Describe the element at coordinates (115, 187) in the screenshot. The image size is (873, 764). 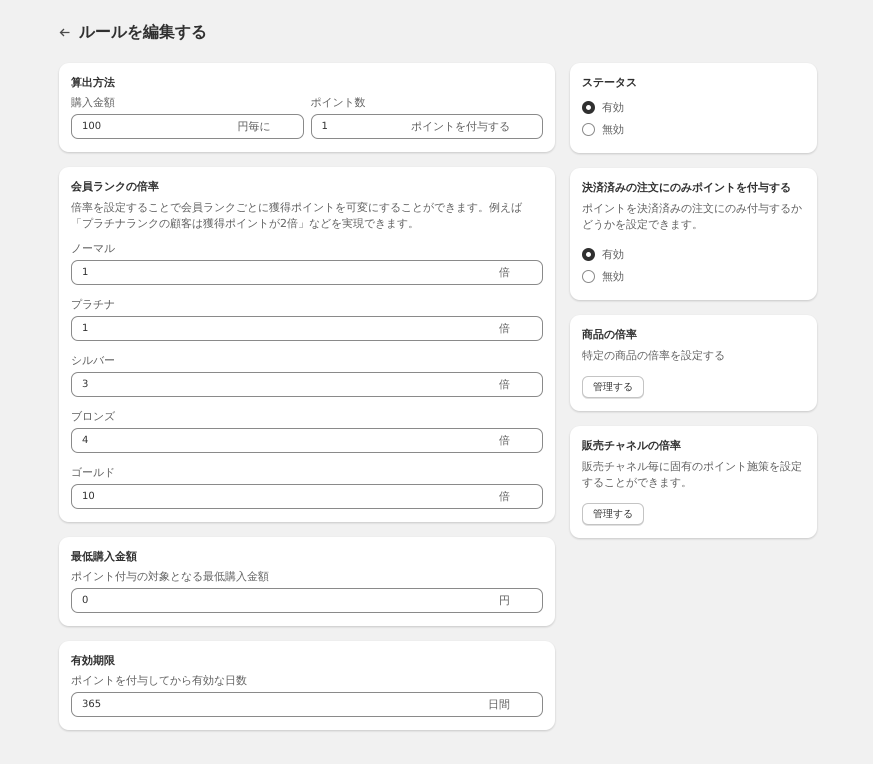
I see `card-title: 会員ランクの倍率` at that location.